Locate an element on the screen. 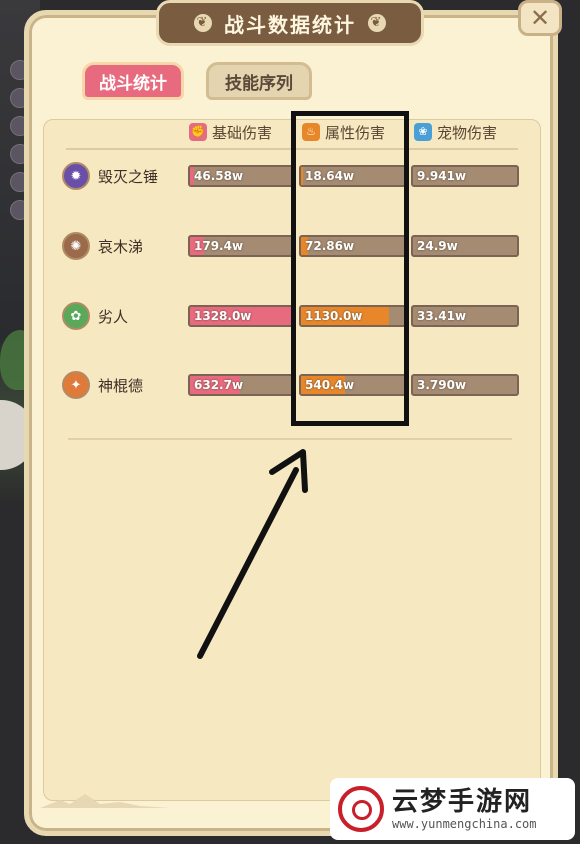  watermark-text: 云梦手游网 www.yunmengchina.com is located at coordinates (464, 809).